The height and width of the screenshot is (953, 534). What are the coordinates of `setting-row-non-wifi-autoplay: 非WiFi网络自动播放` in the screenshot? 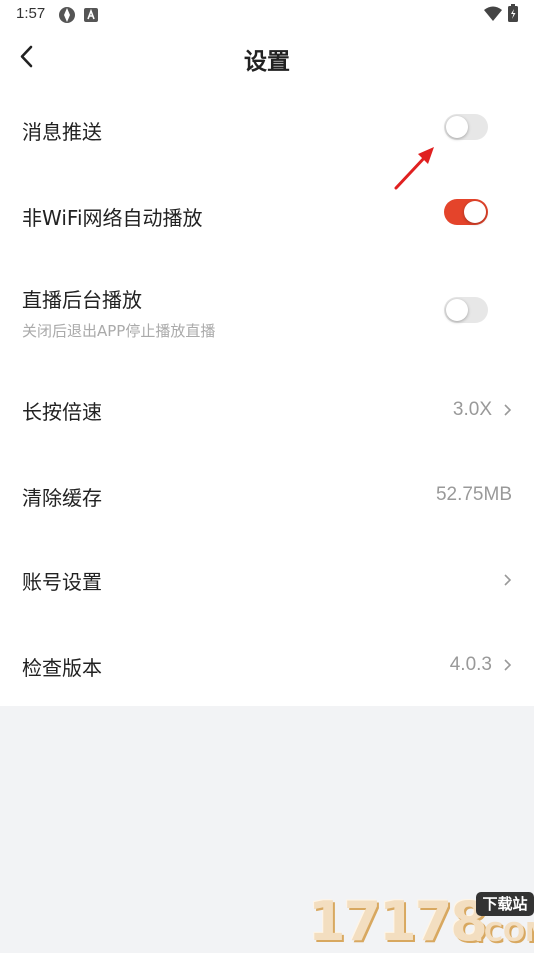 It's located at (267, 212).